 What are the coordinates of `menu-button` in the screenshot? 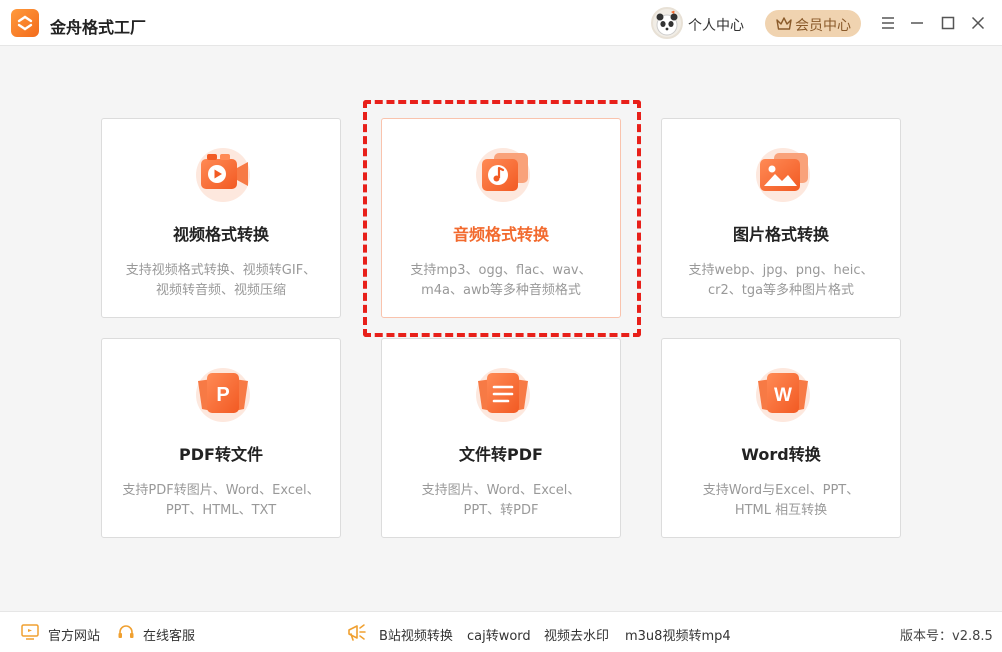 It's located at (888, 23).